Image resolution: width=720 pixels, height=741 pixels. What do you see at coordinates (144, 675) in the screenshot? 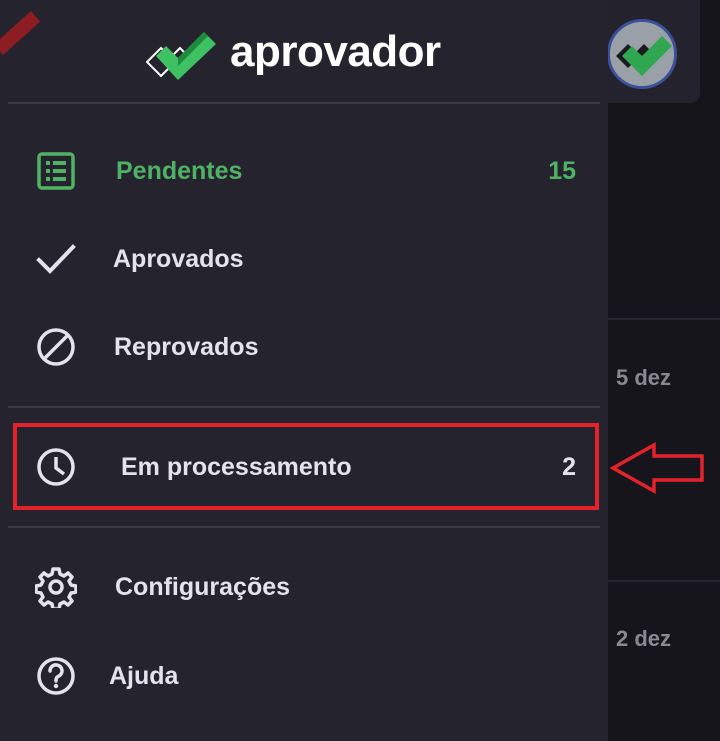
I see `nav-label: Ajuda` at bounding box center [144, 675].